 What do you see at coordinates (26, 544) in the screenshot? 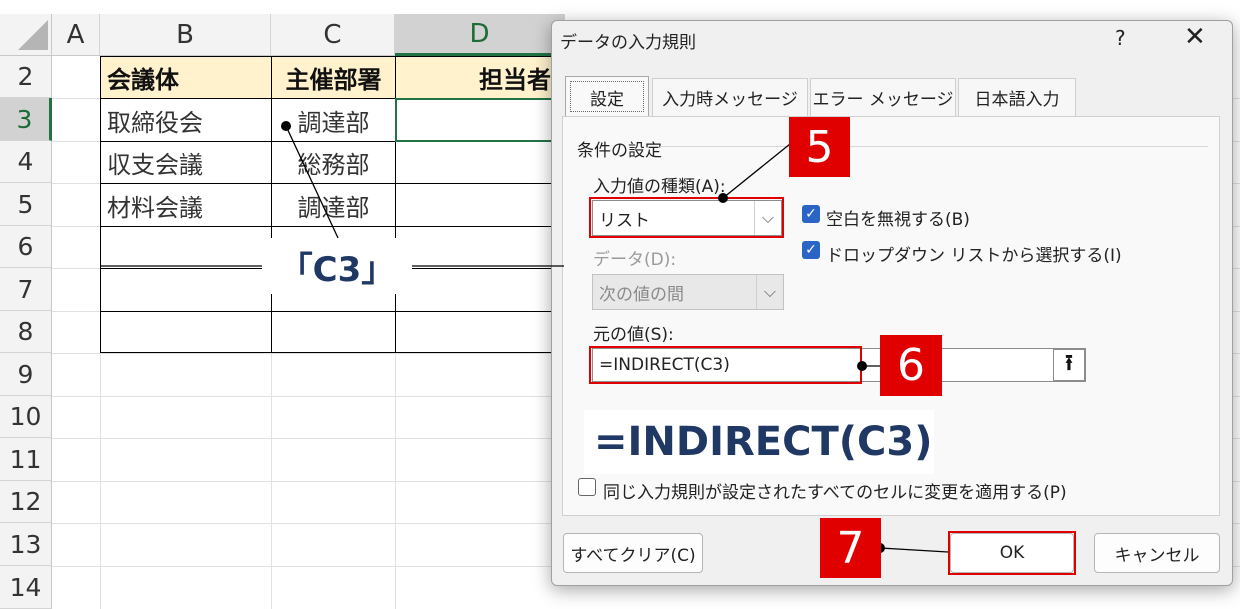
I see `row-header-13: 13` at bounding box center [26, 544].